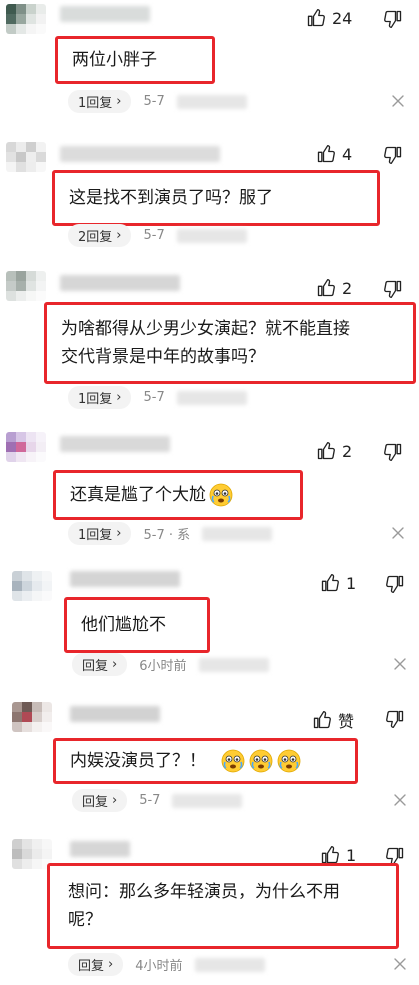 The image size is (419, 985). I want to click on like-count: 24, so click(342, 18).